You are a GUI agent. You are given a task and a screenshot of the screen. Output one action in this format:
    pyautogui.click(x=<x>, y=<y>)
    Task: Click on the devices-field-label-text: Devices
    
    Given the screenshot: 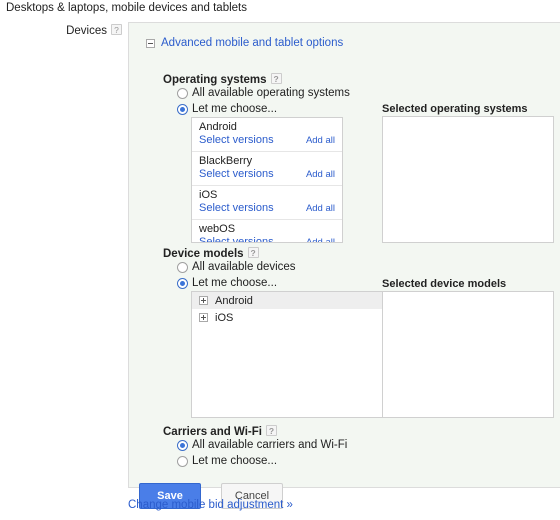 What is the action you would take?
    pyautogui.click(x=86, y=31)
    